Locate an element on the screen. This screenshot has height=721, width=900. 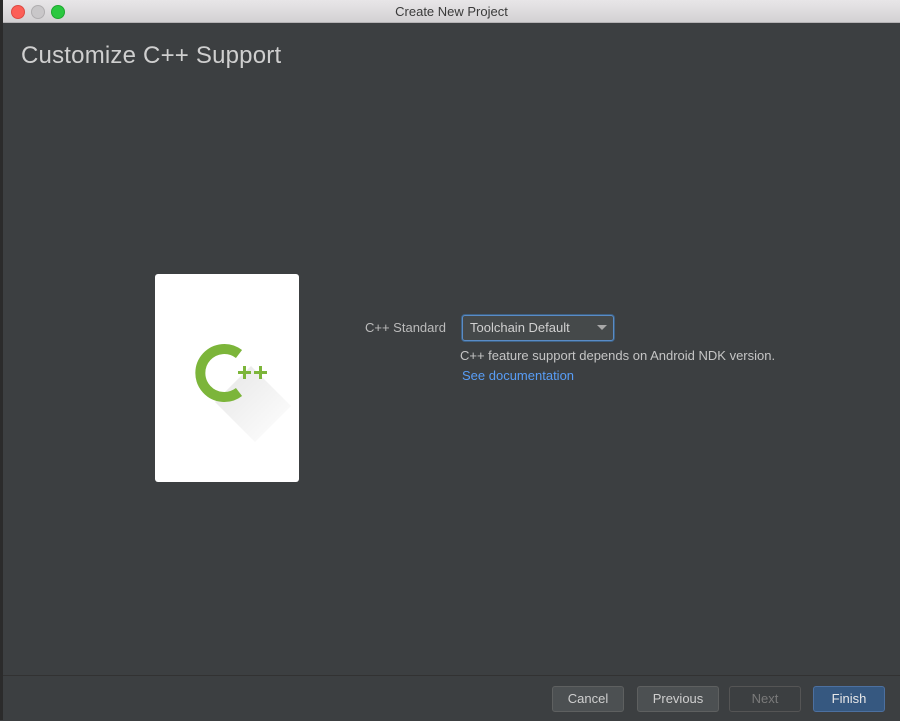
chevron-down-icon is located at coordinates (602, 327).